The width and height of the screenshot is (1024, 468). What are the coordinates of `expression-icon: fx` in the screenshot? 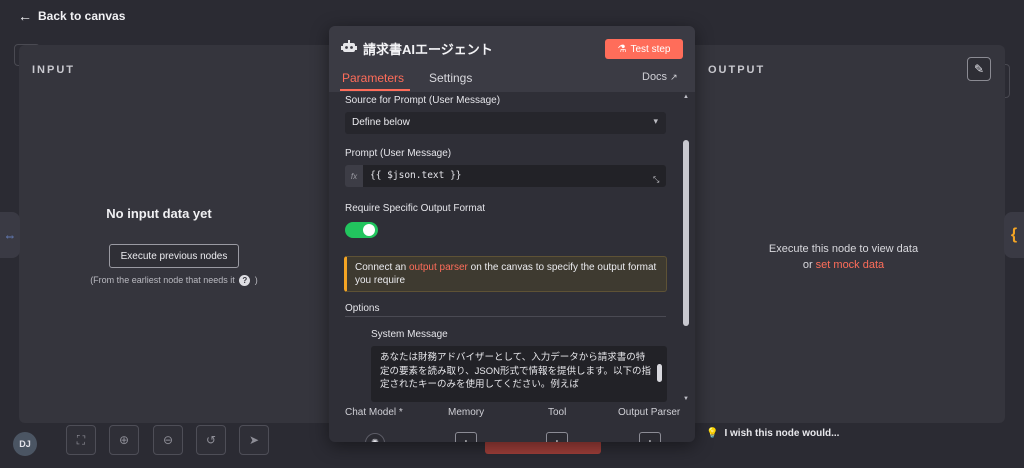 It's located at (354, 176).